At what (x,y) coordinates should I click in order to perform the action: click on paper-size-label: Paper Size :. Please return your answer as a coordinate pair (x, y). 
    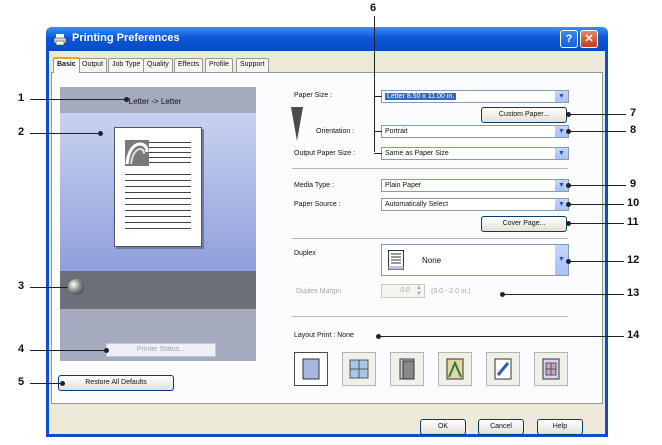
    Looking at the image, I should click on (313, 95).